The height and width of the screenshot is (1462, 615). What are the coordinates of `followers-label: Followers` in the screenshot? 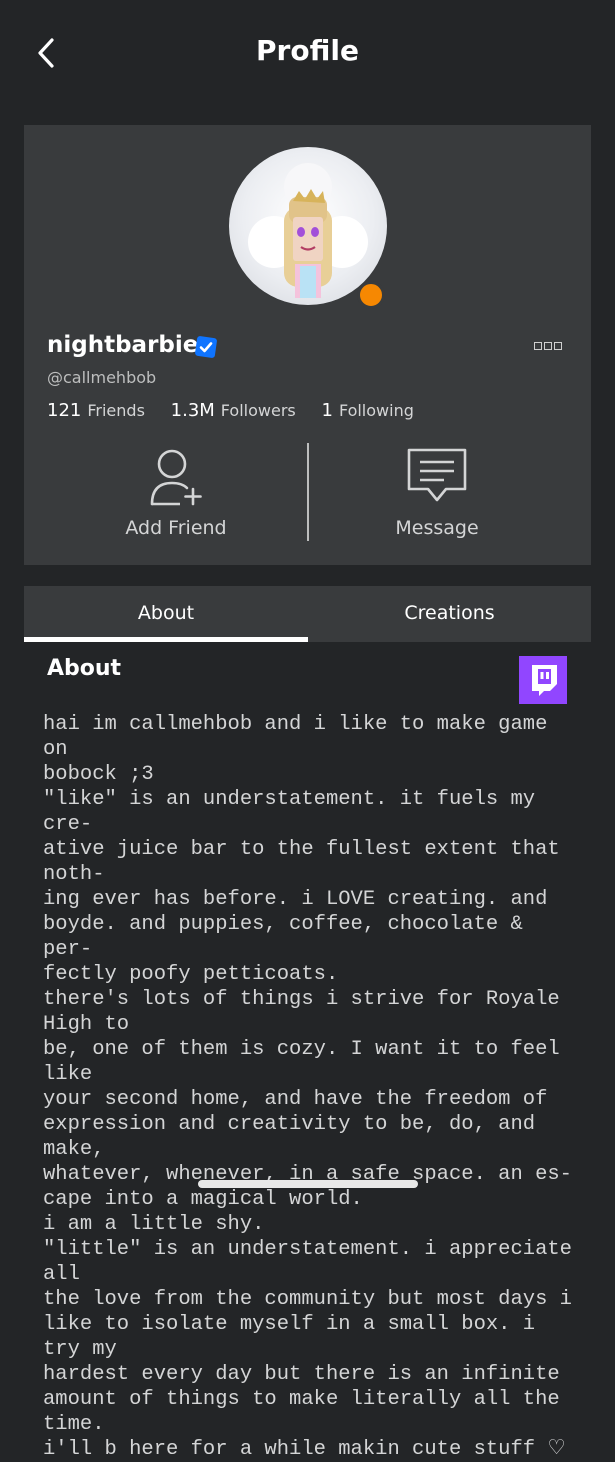 It's located at (258, 410).